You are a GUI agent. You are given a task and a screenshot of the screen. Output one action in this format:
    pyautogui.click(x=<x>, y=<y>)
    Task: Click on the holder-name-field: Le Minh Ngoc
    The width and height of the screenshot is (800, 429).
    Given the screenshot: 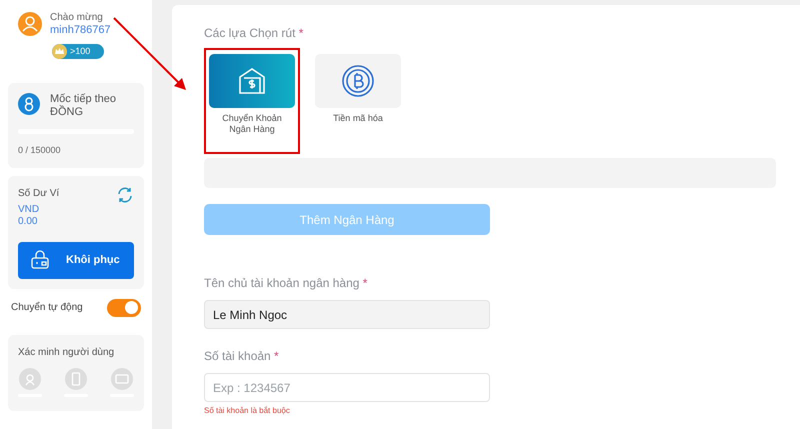 What is the action you would take?
    pyautogui.click(x=347, y=314)
    